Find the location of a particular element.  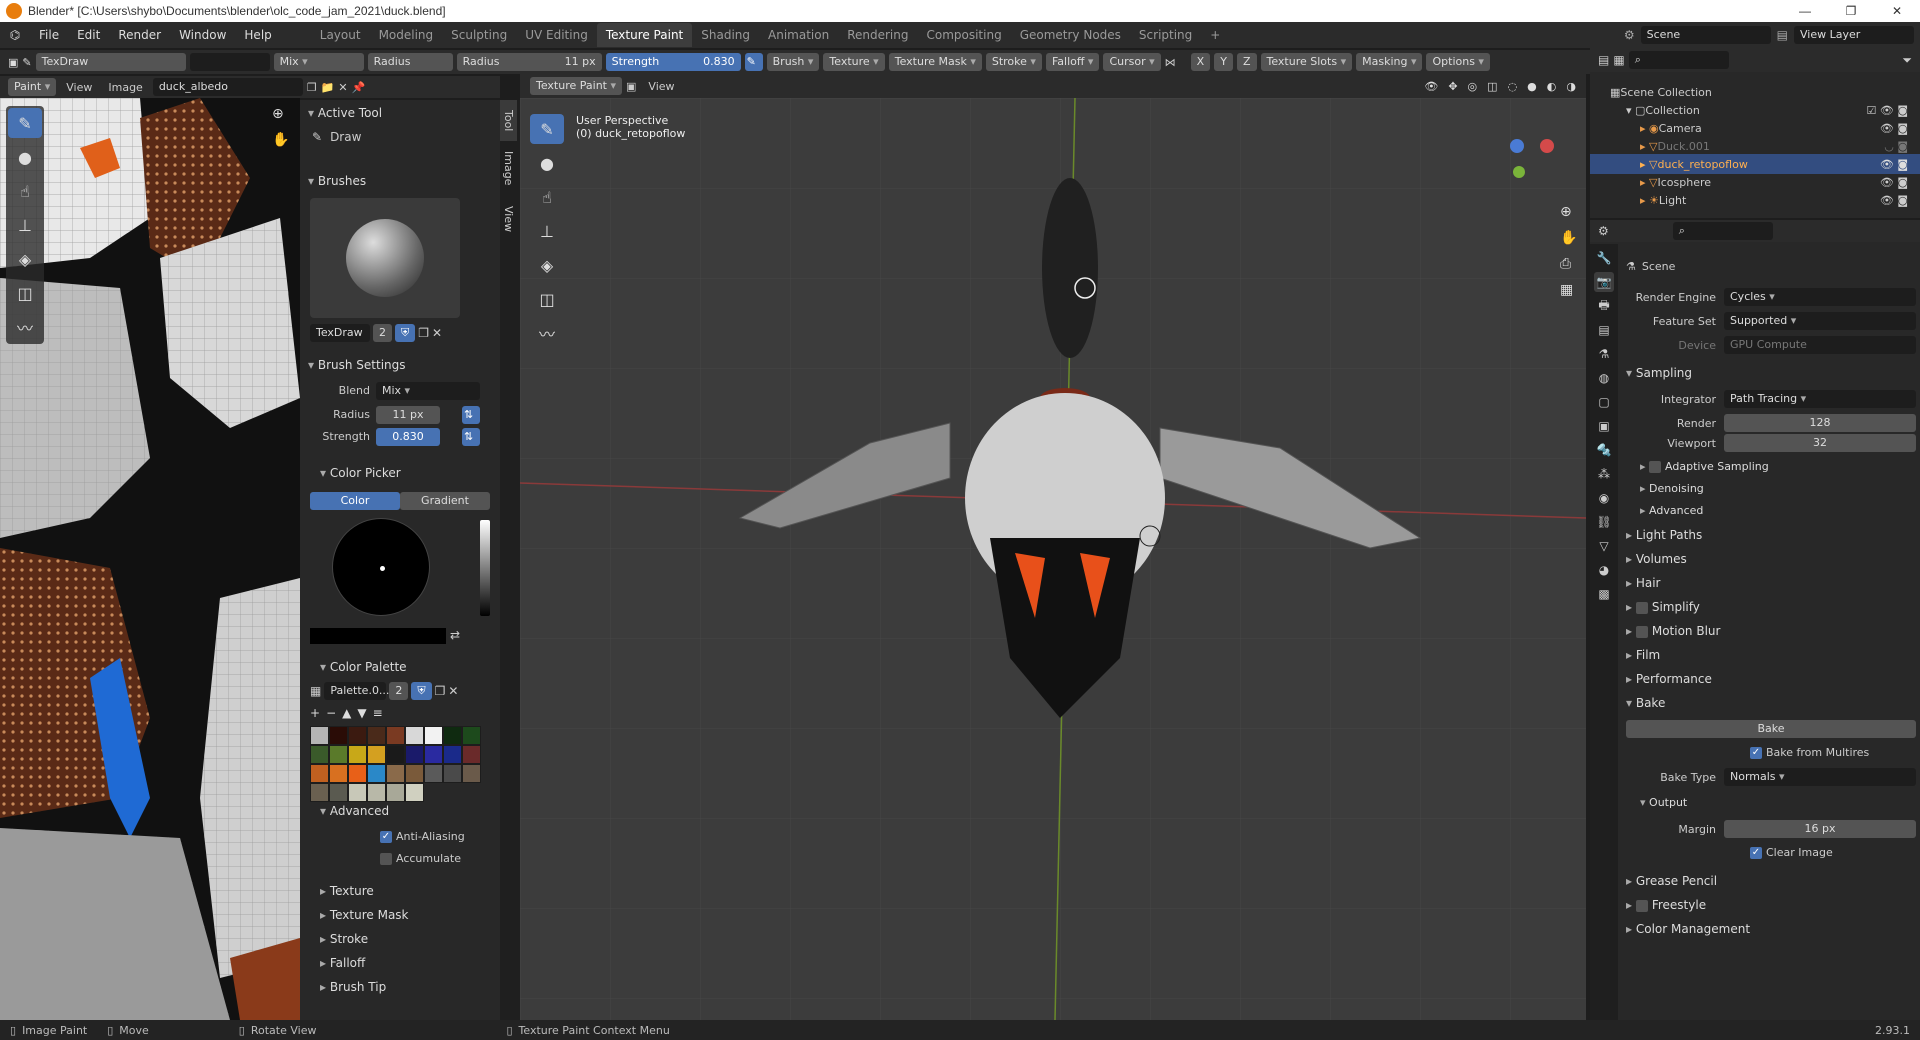

remove-color-icon: − is located at coordinates (331, 713).